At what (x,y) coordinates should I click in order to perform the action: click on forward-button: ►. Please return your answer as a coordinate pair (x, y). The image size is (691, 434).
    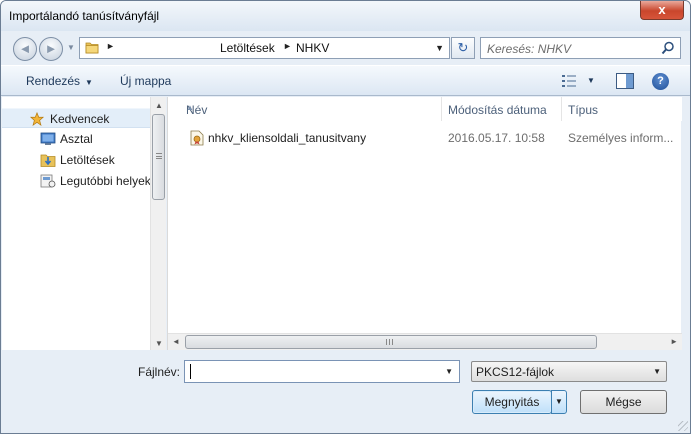
    Looking at the image, I should click on (51, 49).